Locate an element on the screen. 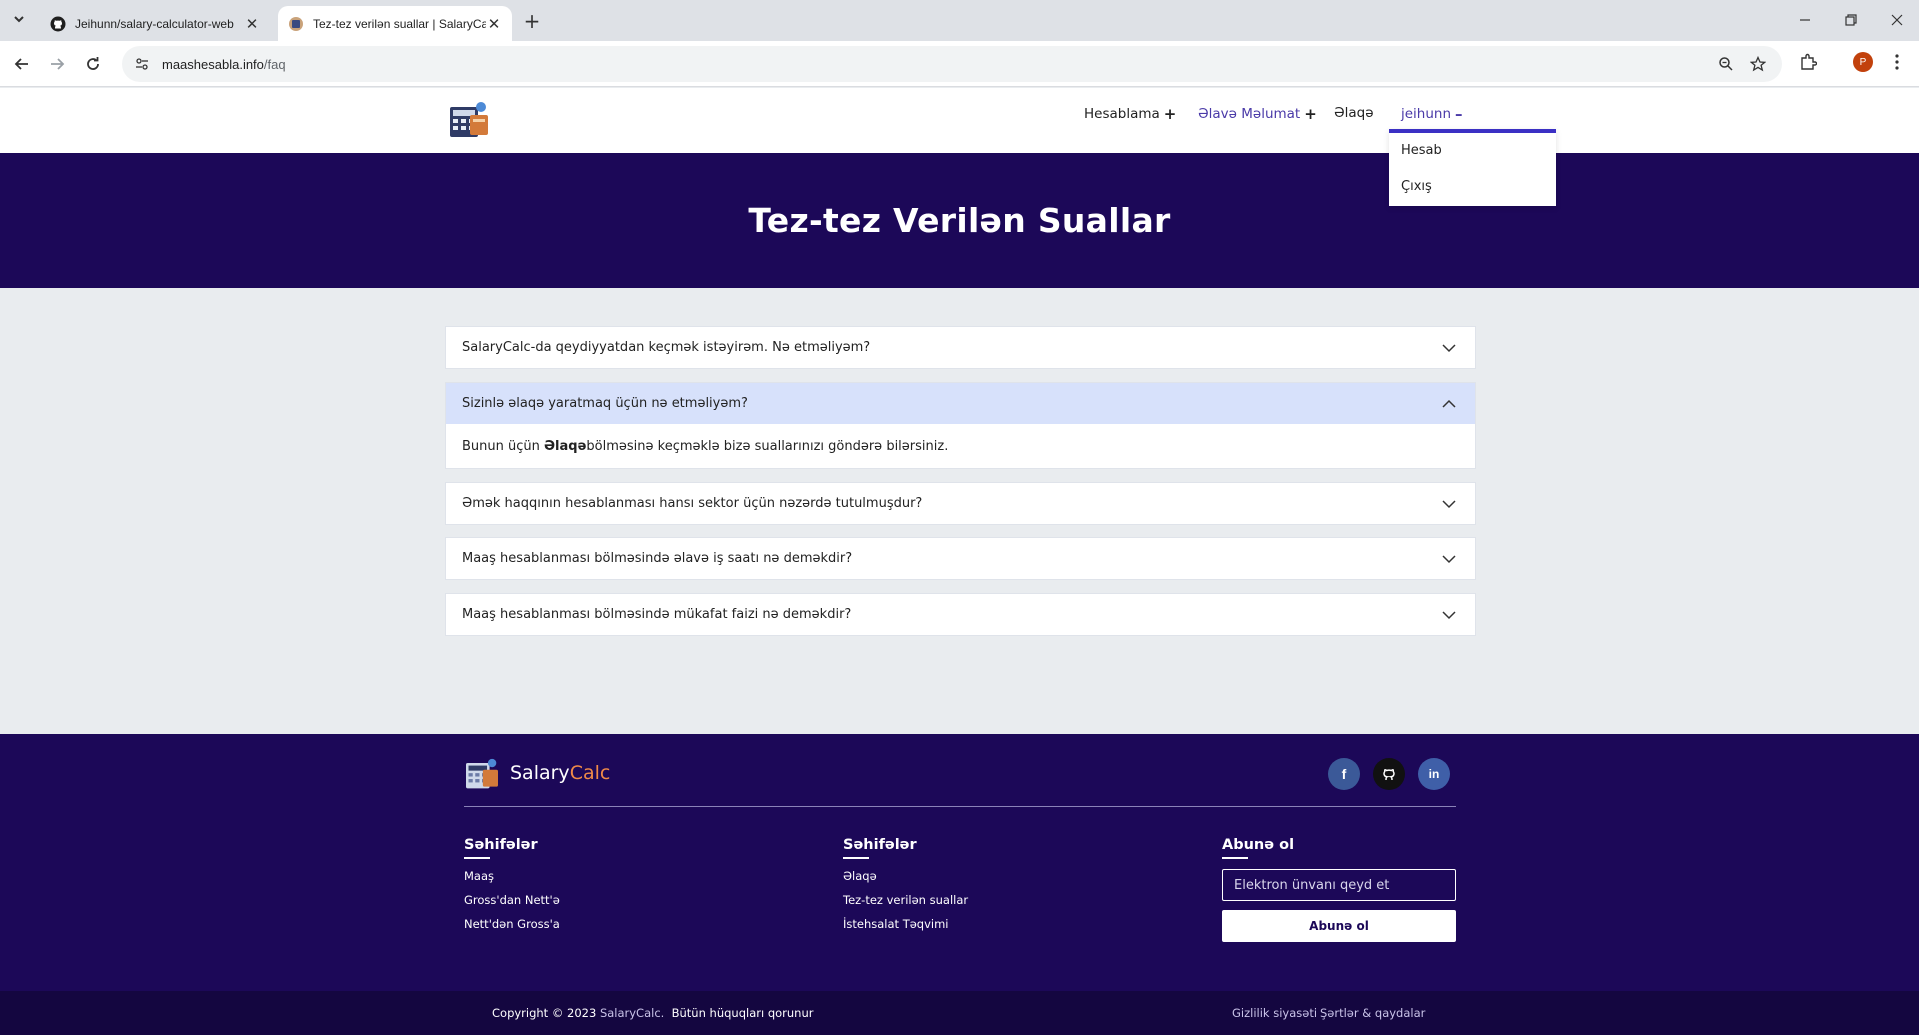 This screenshot has width=1919, height=1035. dropdown-item-logout: Çıxış is located at coordinates (1416, 186).